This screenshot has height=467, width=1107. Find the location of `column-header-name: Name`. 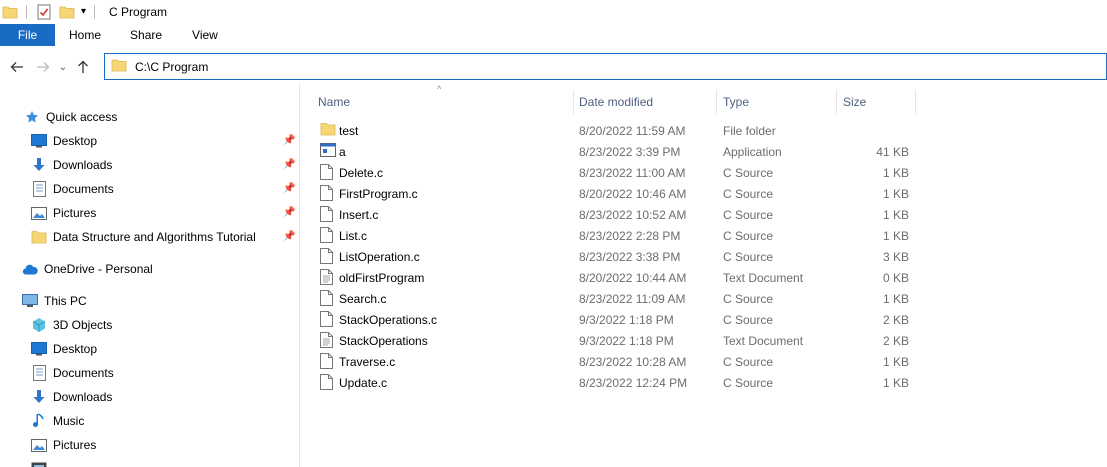

column-header-name: Name is located at coordinates (442, 102).